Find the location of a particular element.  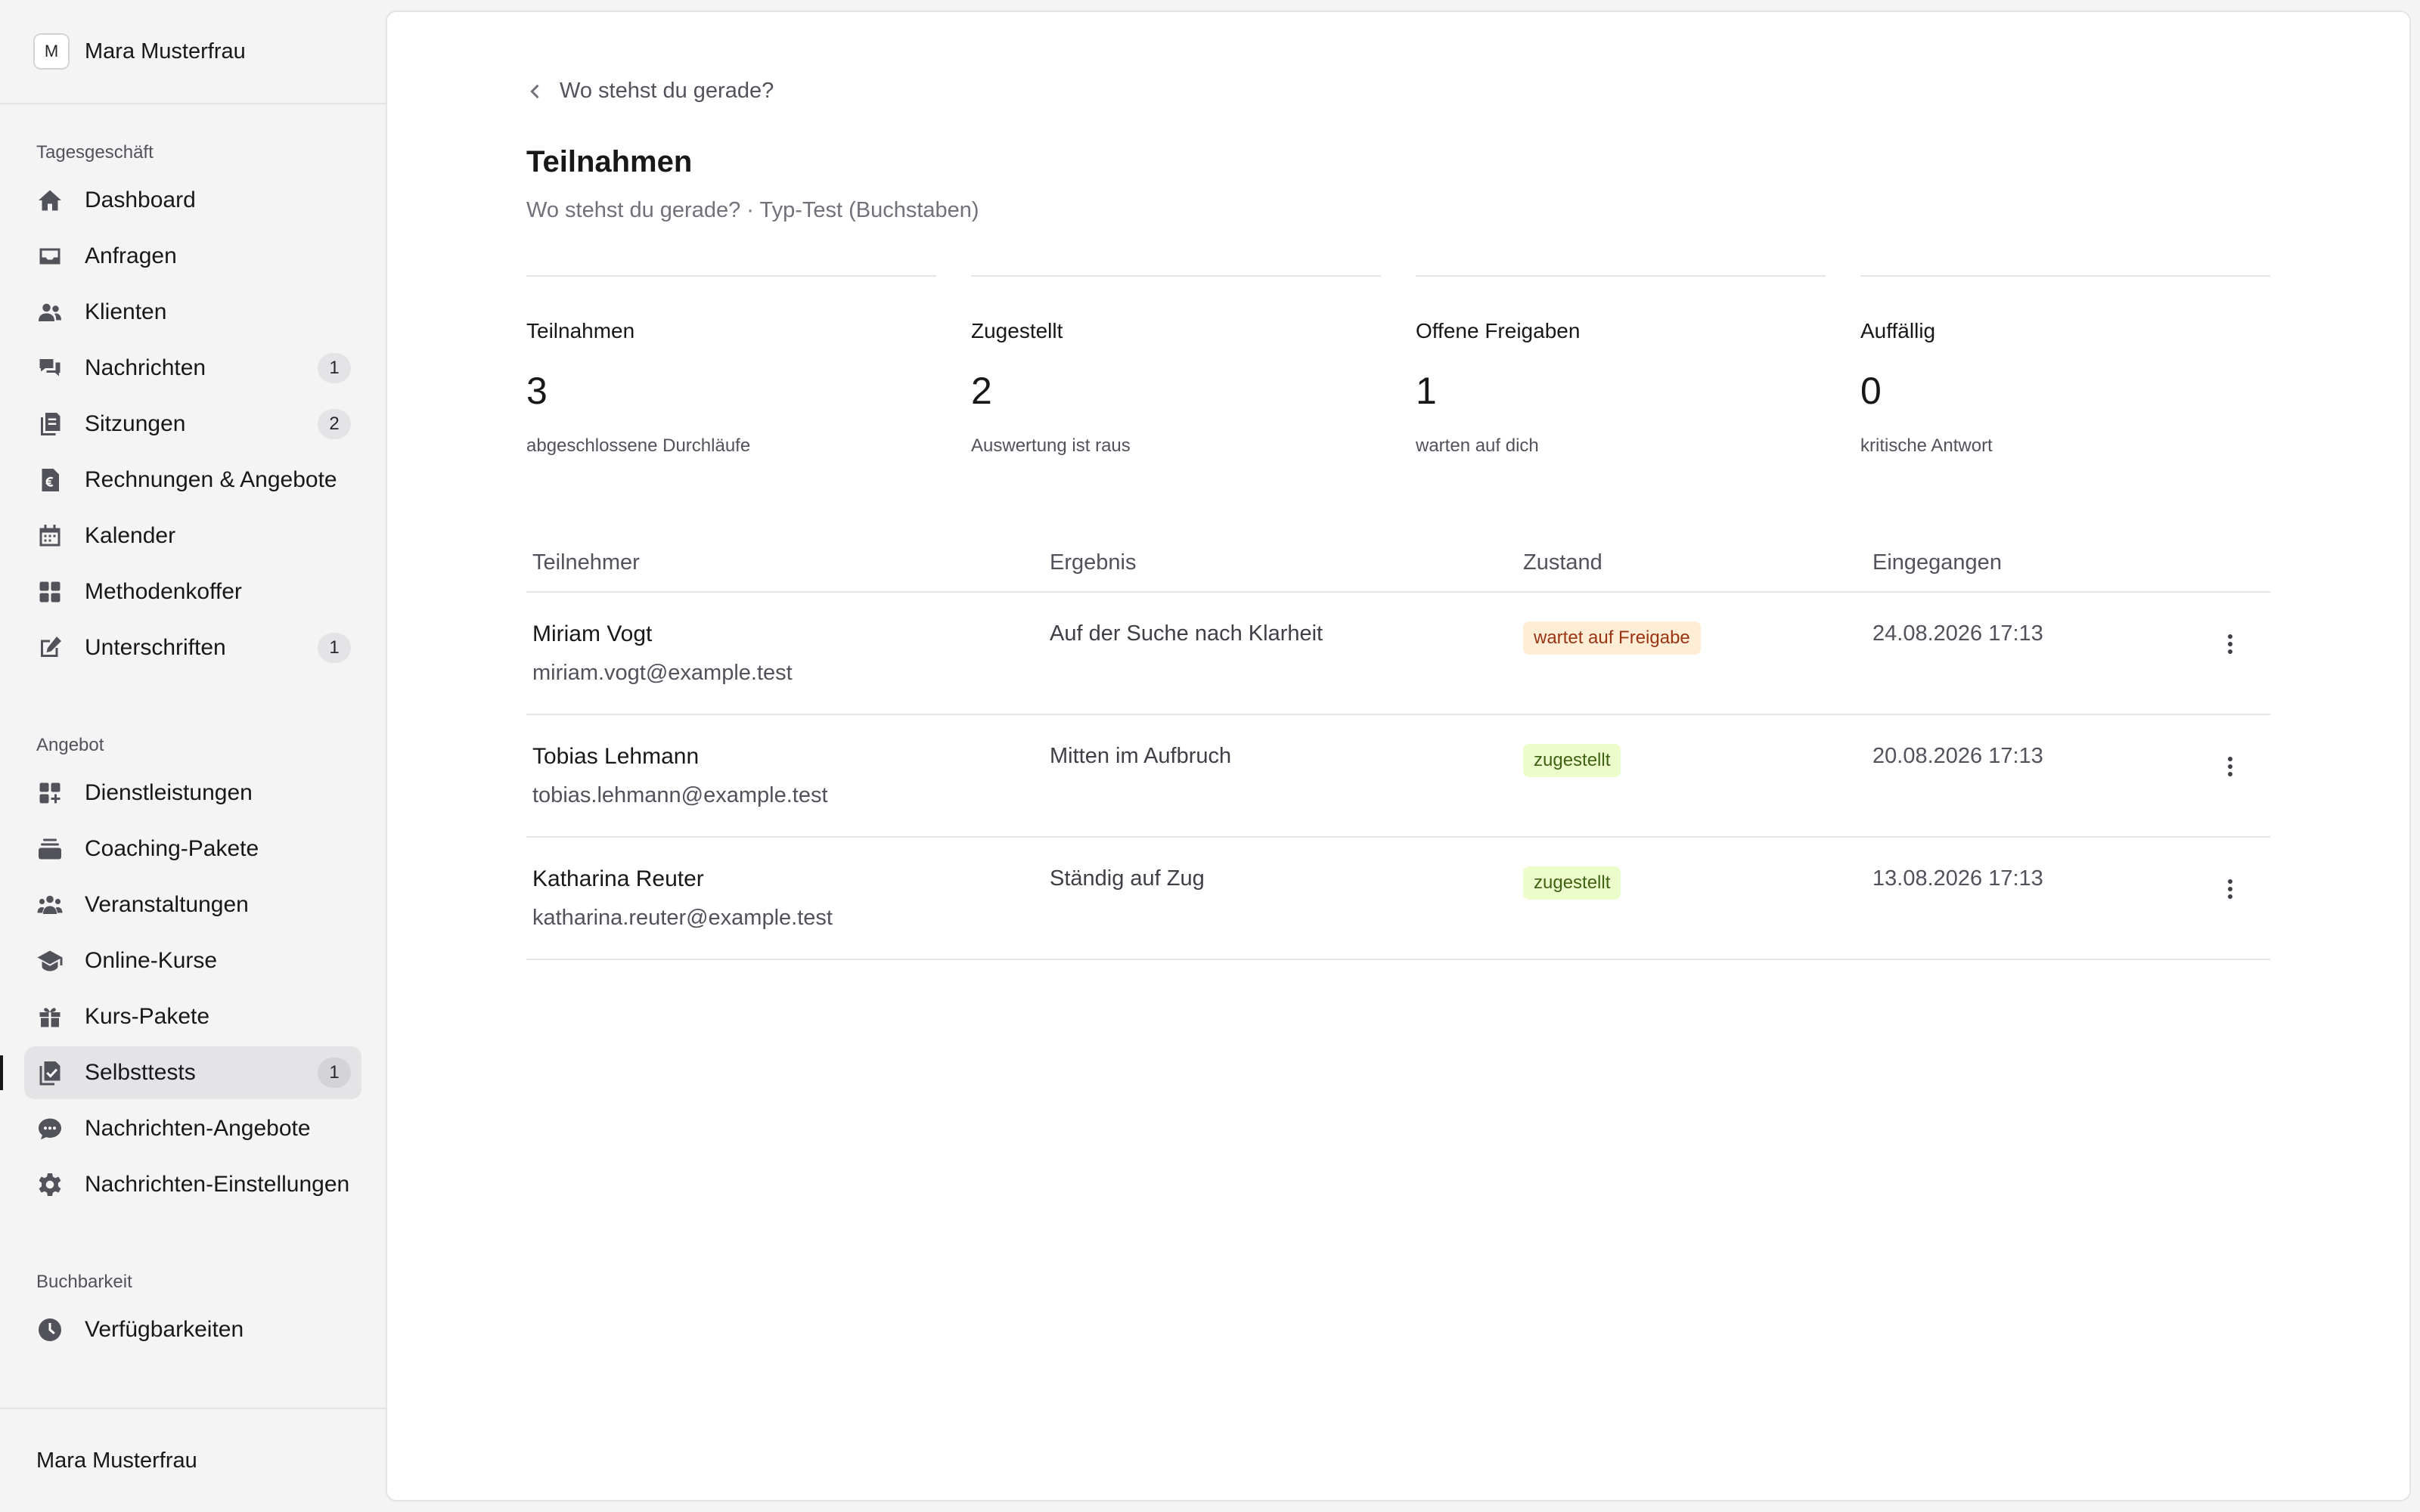

column-header: Ergebnis is located at coordinates (1093, 562).